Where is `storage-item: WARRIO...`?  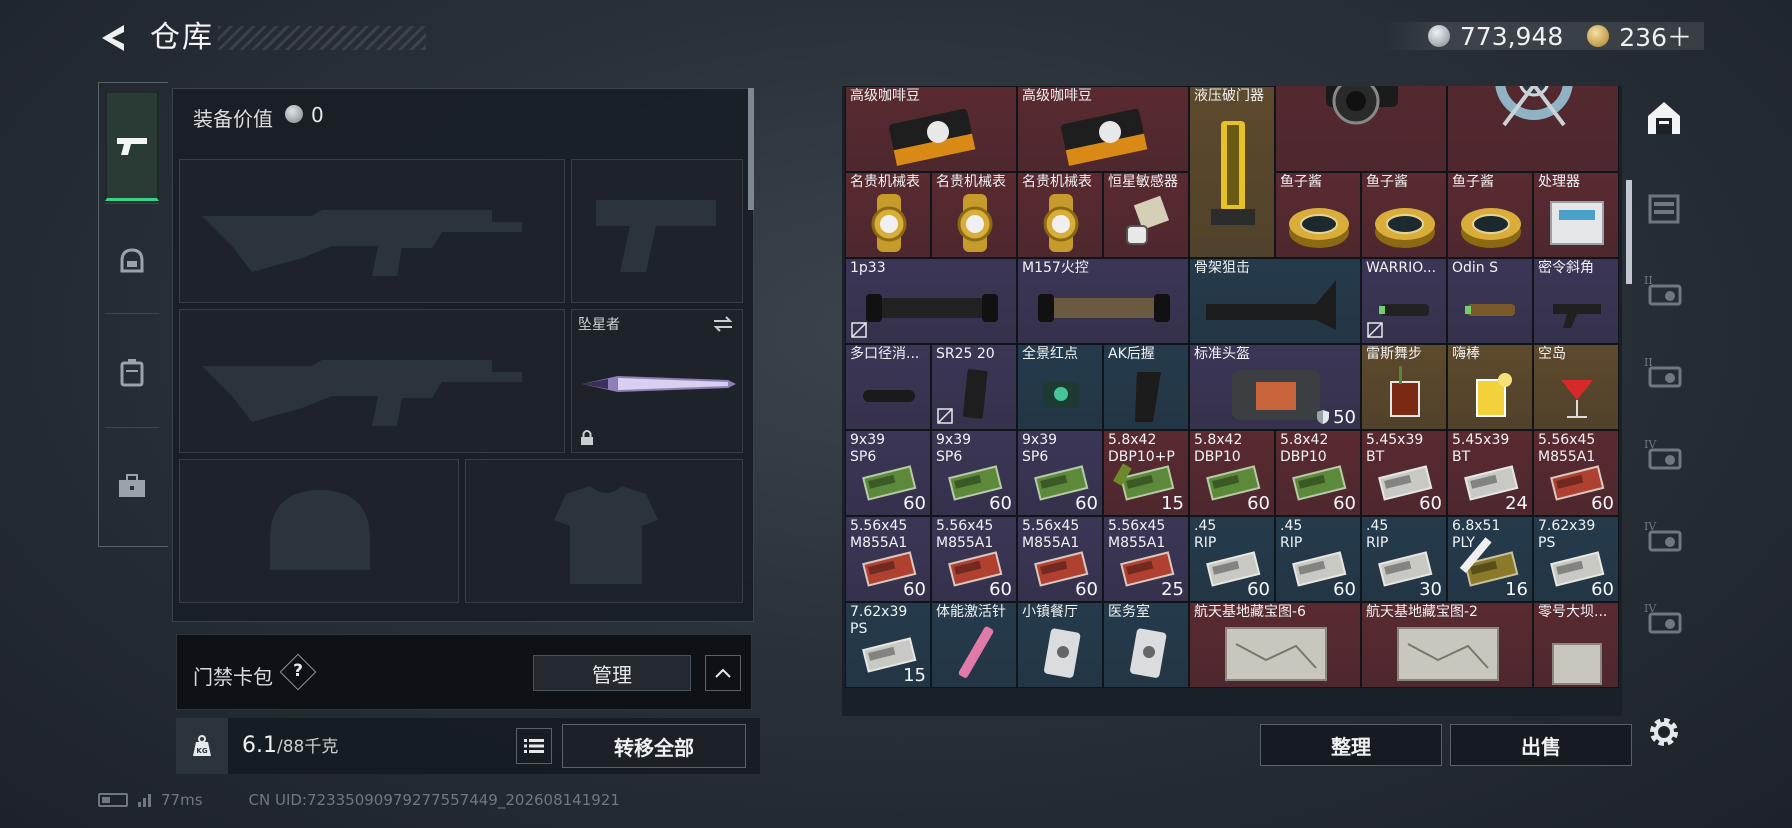 storage-item: WARRIO... is located at coordinates (1404, 301).